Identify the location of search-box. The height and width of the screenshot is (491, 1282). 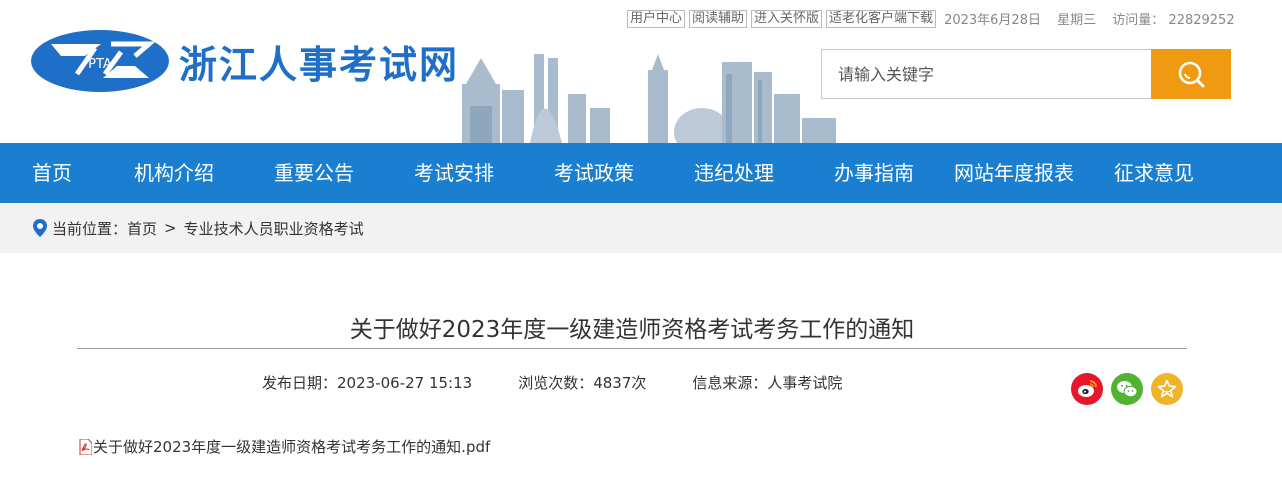
(1026, 74).